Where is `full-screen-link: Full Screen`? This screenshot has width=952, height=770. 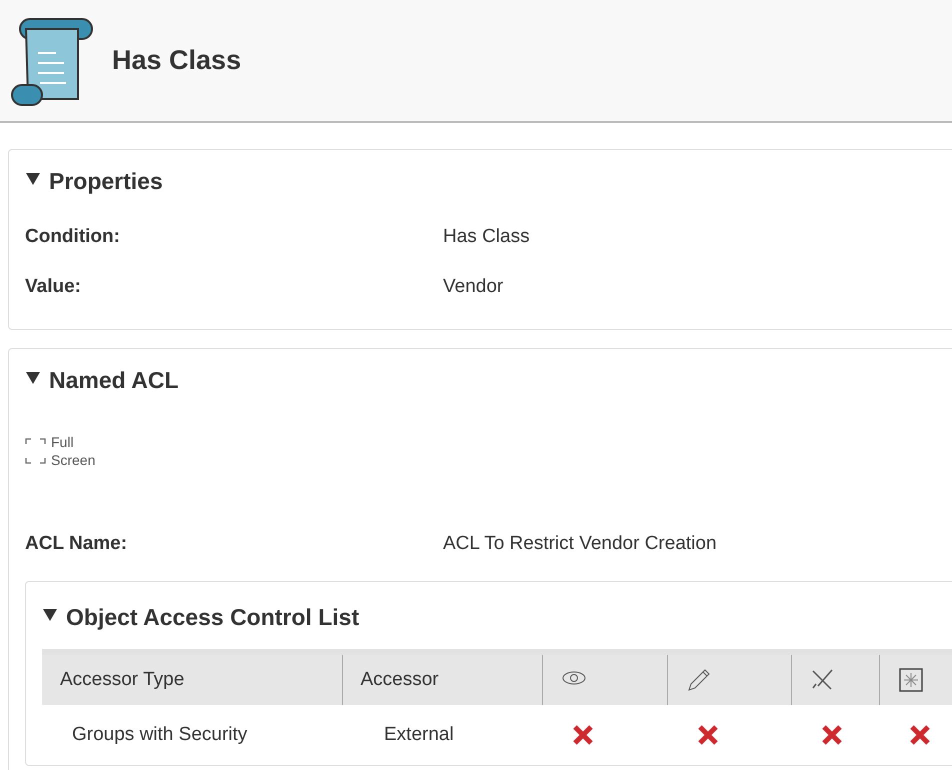
full-screen-link: Full Screen is located at coordinates (63, 451).